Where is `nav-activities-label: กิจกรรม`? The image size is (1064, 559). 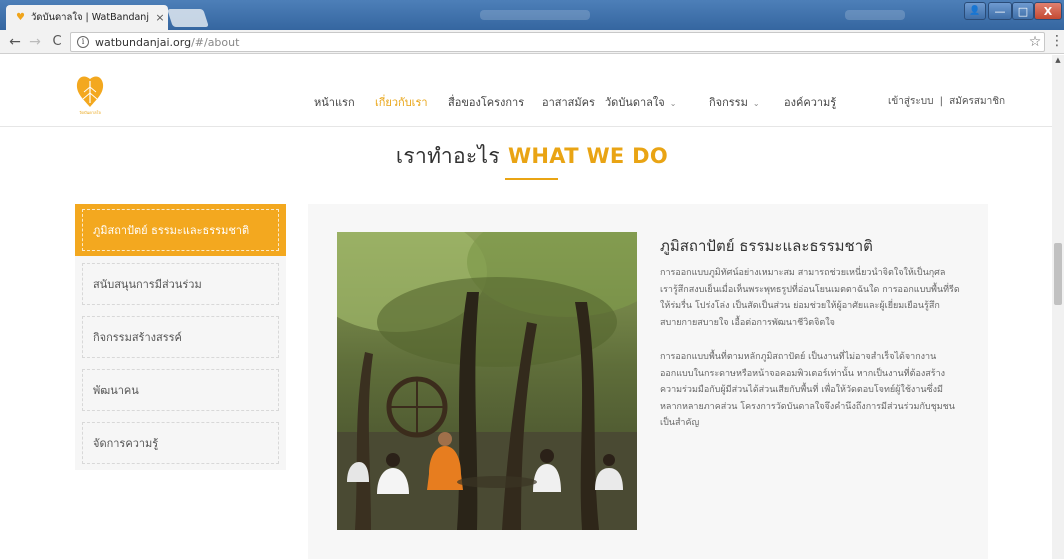
nav-activities-label: กิจกรรม is located at coordinates (728, 102).